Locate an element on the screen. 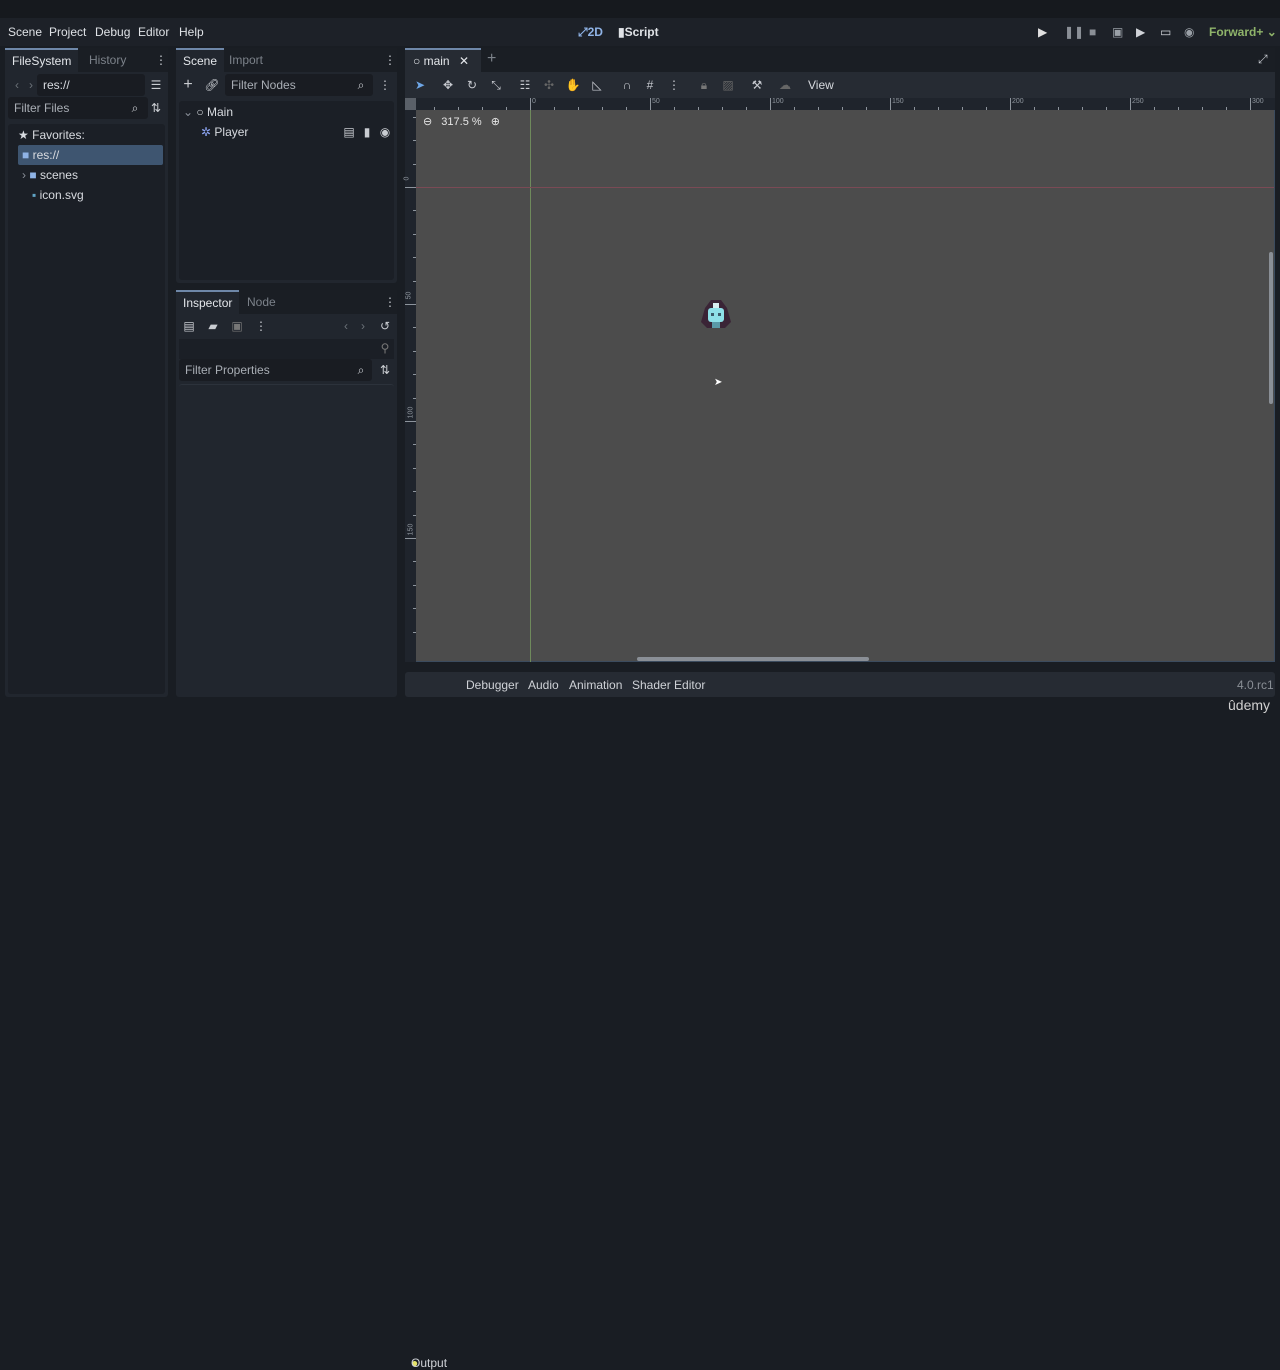 The image size is (1280, 1370). bone-icon: ⚒ is located at coordinates (757, 85).